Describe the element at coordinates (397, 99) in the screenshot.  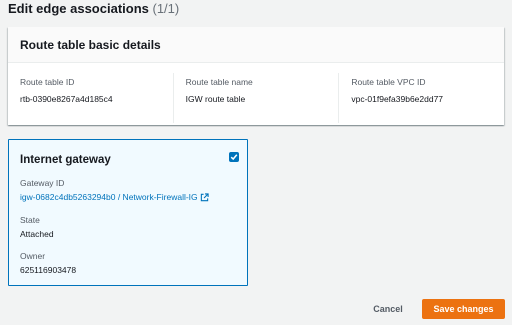
I see `route-table-vpc-id-value: vpc-01f9efa39b6e2dd77` at that location.